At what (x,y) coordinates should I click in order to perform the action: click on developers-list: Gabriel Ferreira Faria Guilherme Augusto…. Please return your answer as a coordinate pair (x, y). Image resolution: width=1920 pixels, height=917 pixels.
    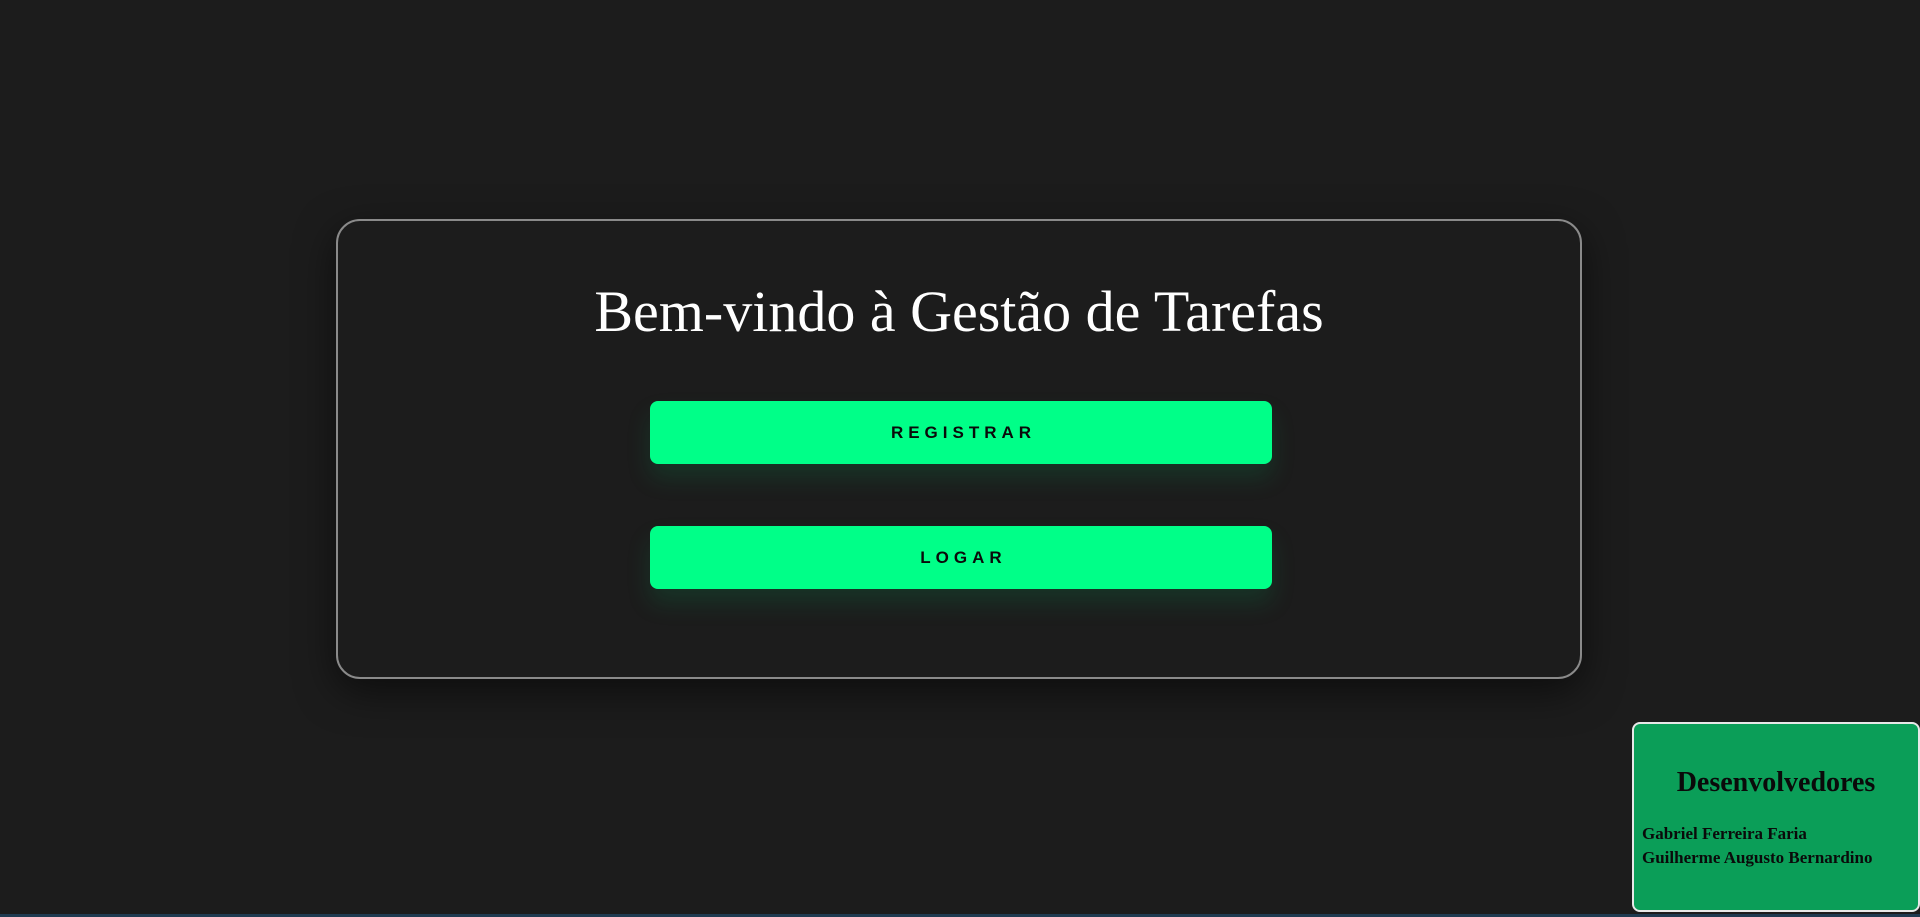
    Looking at the image, I should click on (1757, 846).